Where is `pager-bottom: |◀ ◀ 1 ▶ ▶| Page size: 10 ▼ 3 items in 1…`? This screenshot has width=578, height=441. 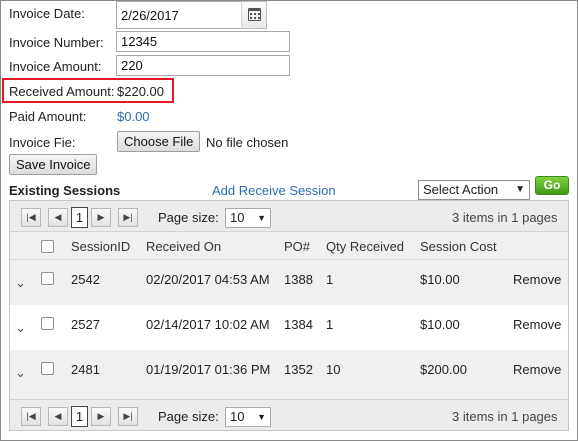 pager-bottom: |◀ ◀ 1 ▶ ▶| Page size: 10 ▼ 3 items in 1… is located at coordinates (289, 414).